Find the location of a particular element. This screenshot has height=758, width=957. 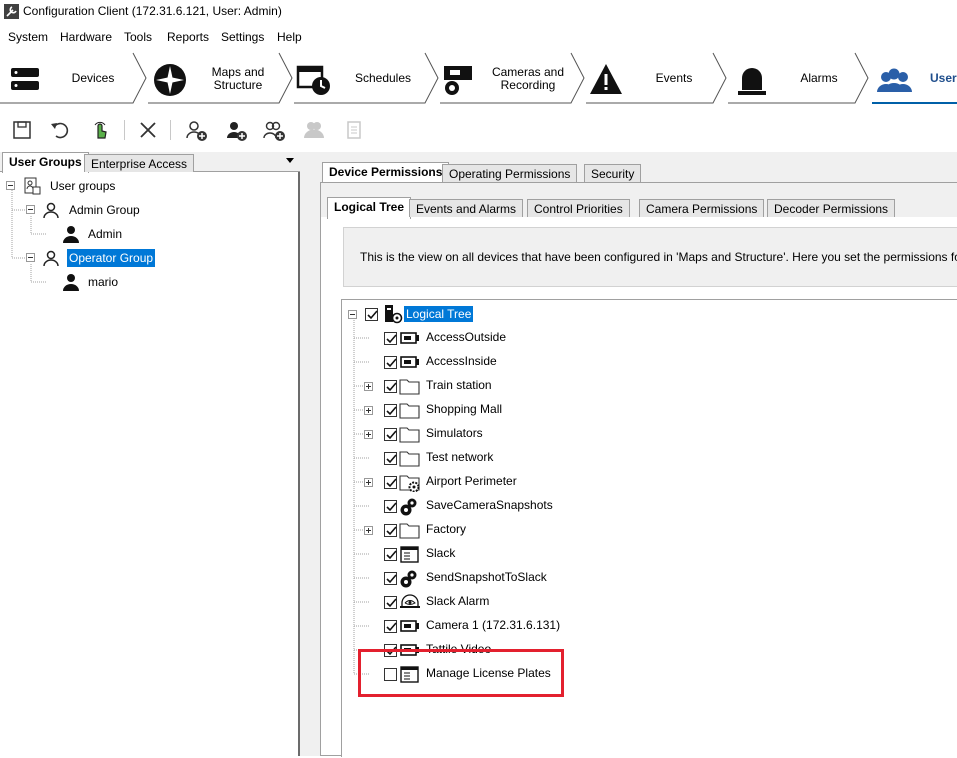

tab-control-priorities: Control Priorities is located at coordinates (578, 208).